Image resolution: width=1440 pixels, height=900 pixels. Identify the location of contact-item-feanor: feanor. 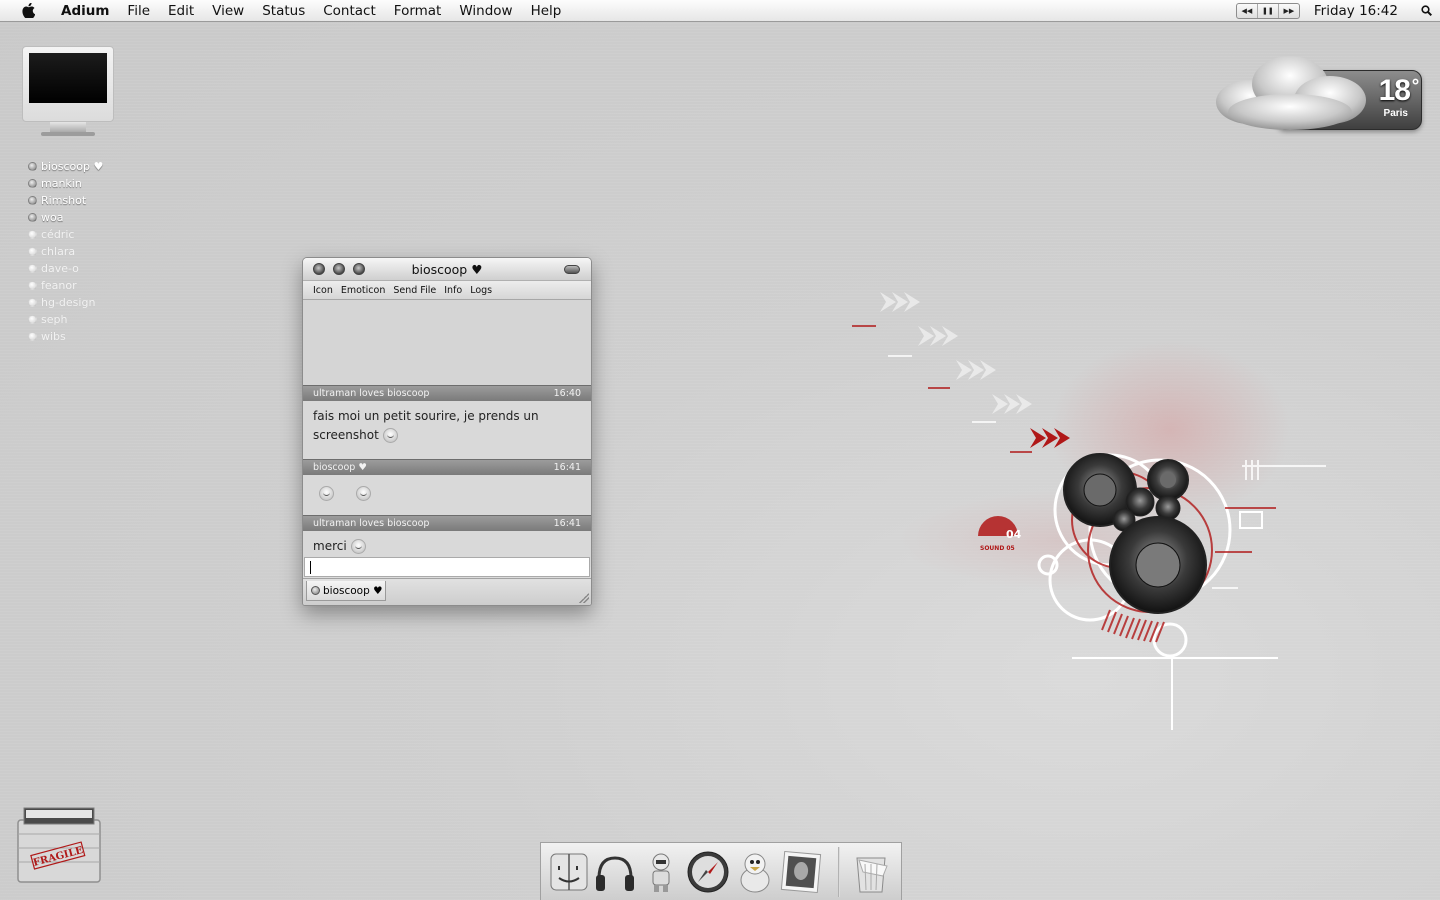
(65, 285).